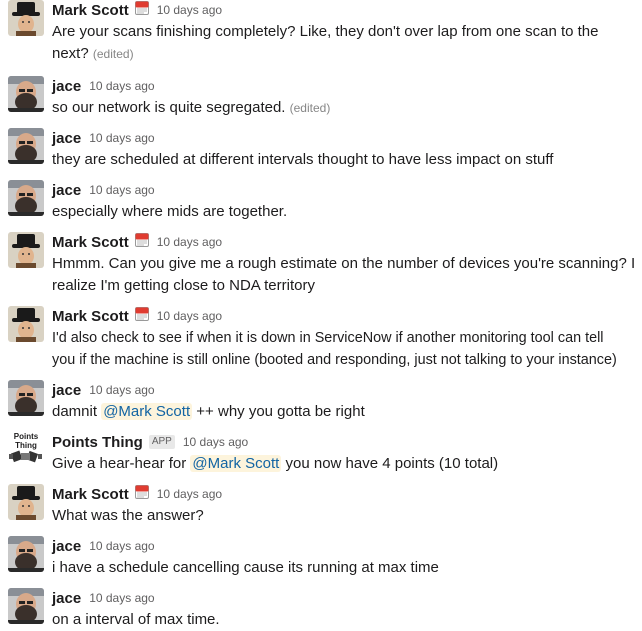 This screenshot has height=631, width=642. I want to click on message-text: What was the answer?, so click(128, 515).